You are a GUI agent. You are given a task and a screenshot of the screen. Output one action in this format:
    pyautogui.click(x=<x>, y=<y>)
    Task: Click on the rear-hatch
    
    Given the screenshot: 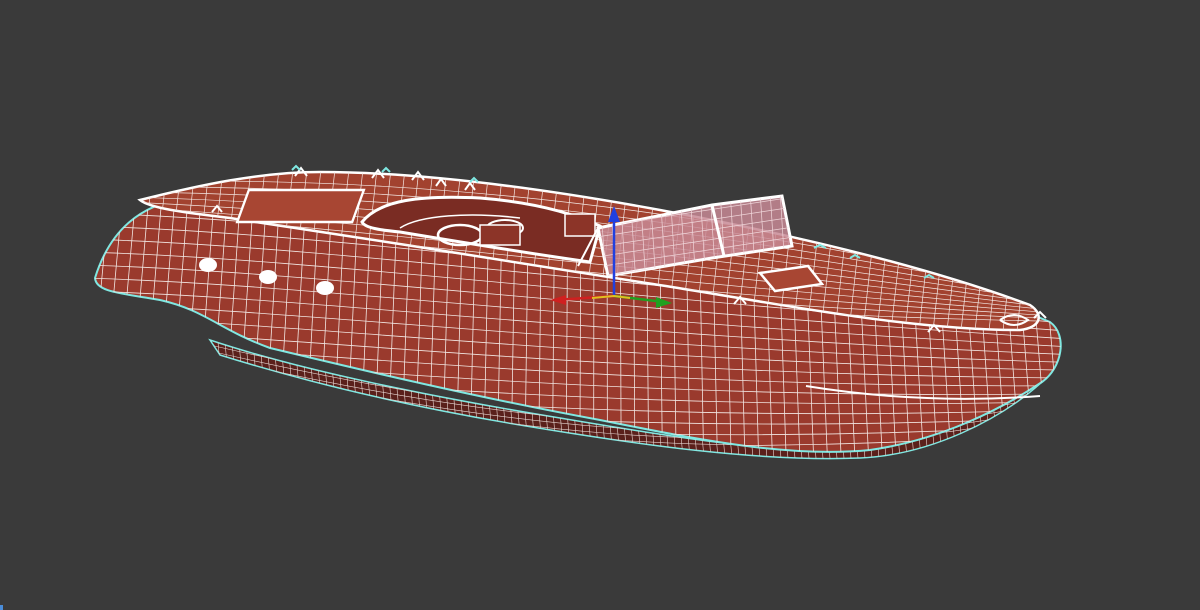 What is the action you would take?
    pyautogui.click(x=300, y=206)
    